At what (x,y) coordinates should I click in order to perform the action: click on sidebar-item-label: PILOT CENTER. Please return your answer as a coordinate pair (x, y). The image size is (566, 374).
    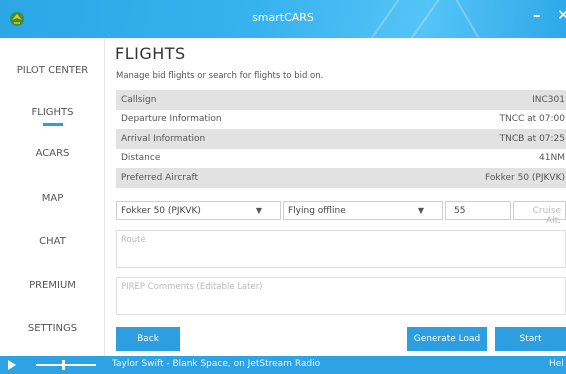
    Looking at the image, I should click on (52, 70).